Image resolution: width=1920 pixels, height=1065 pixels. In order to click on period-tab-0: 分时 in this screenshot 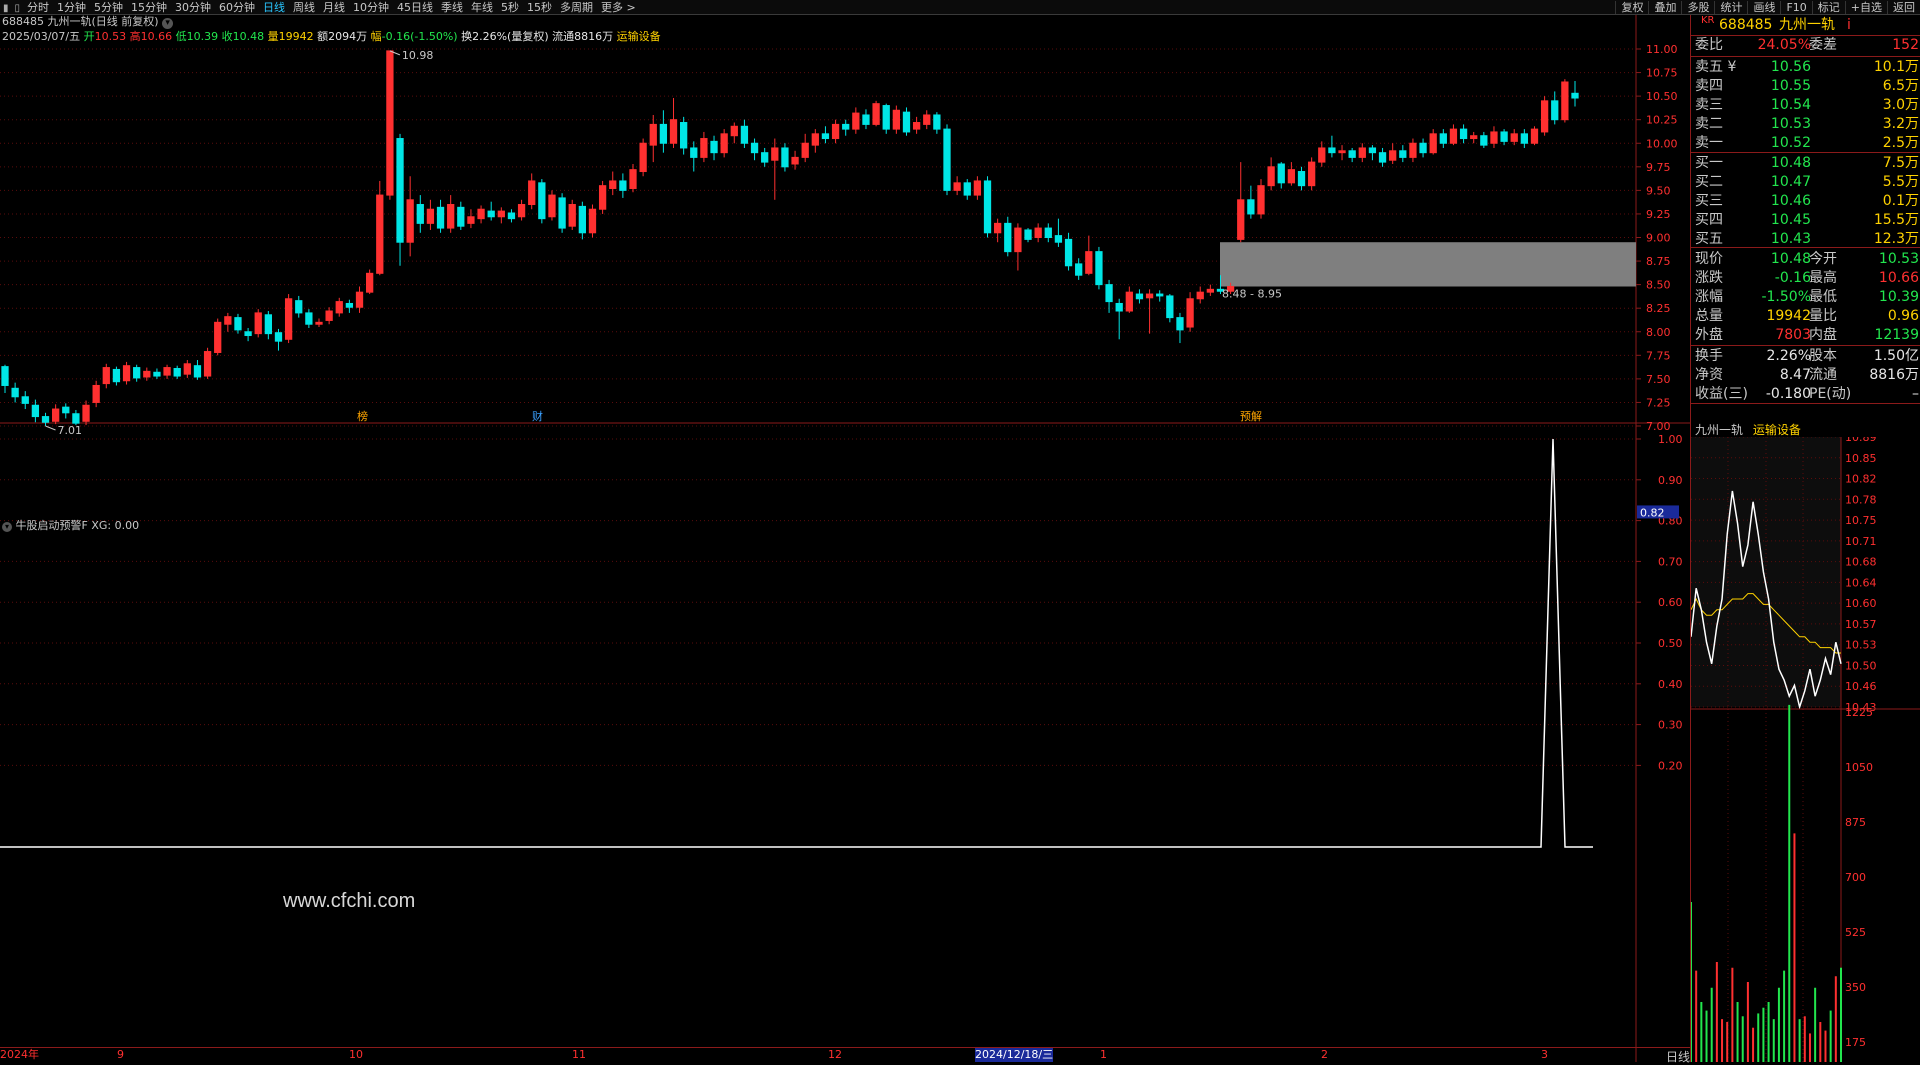, I will do `click(38, 7)`.